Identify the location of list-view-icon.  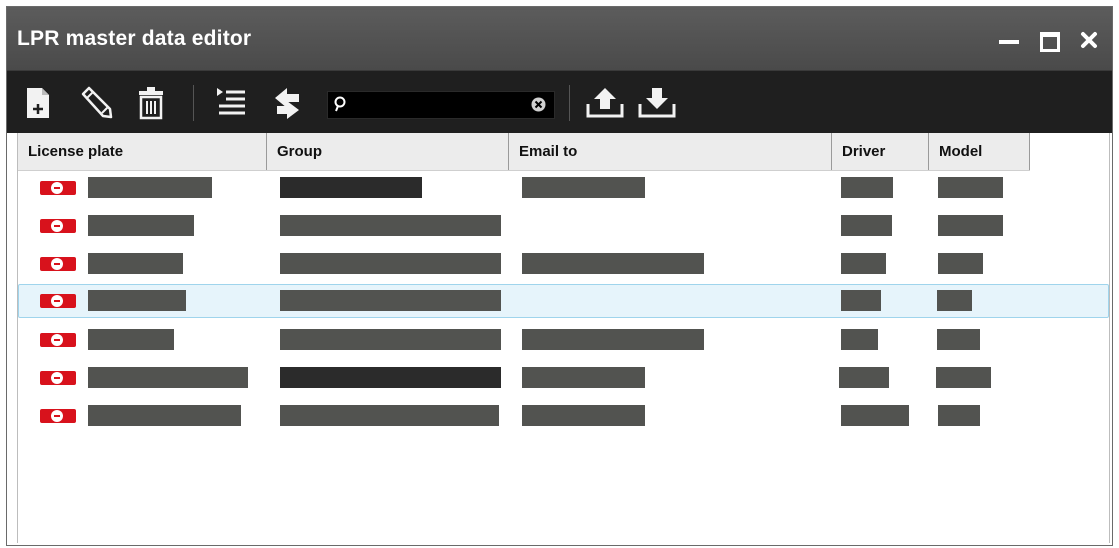
(231, 103).